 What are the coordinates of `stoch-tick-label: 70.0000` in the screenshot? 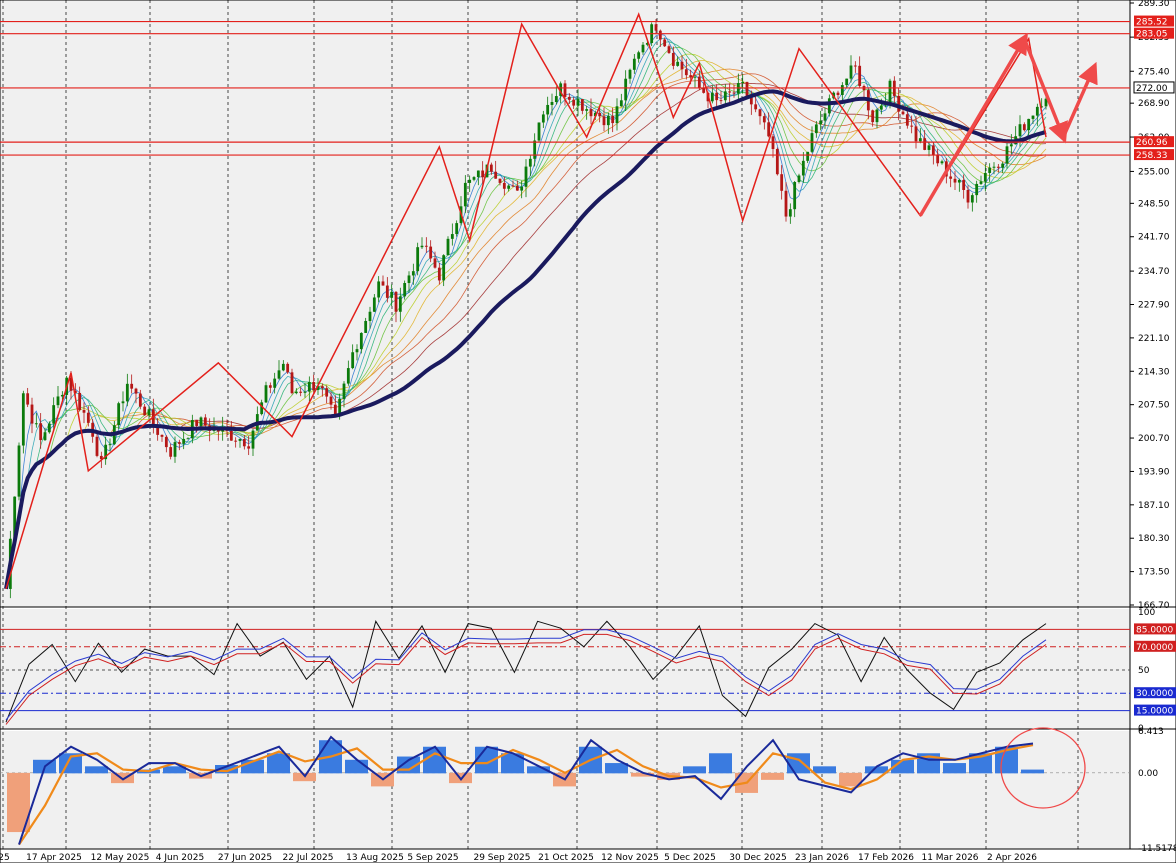 It's located at (1154, 648).